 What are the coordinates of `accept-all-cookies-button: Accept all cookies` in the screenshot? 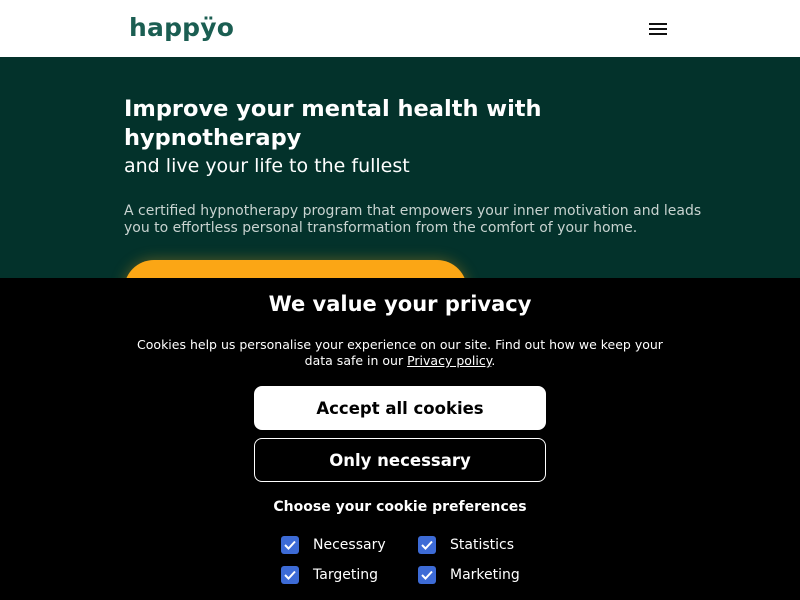 It's located at (400, 408).